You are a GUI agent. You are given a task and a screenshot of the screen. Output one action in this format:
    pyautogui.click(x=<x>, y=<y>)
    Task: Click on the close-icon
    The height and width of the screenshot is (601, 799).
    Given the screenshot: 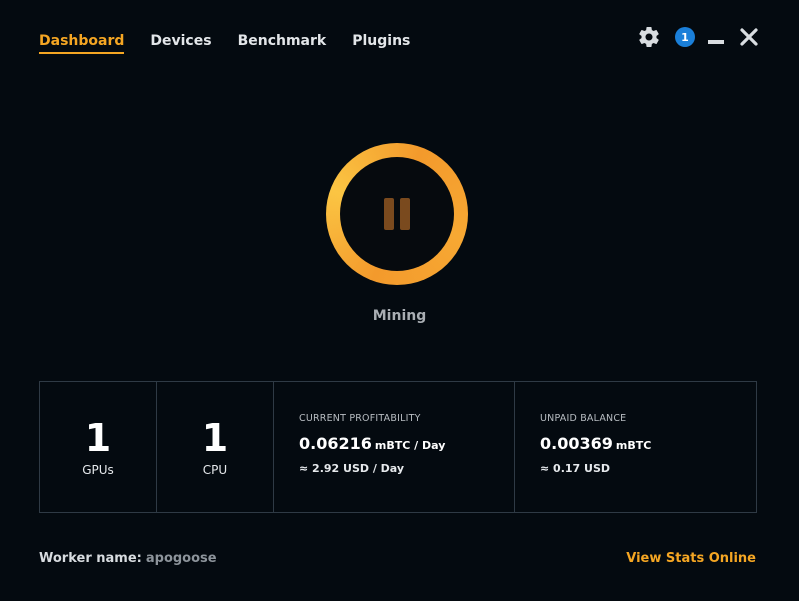 What is the action you would take?
    pyautogui.click(x=749, y=37)
    